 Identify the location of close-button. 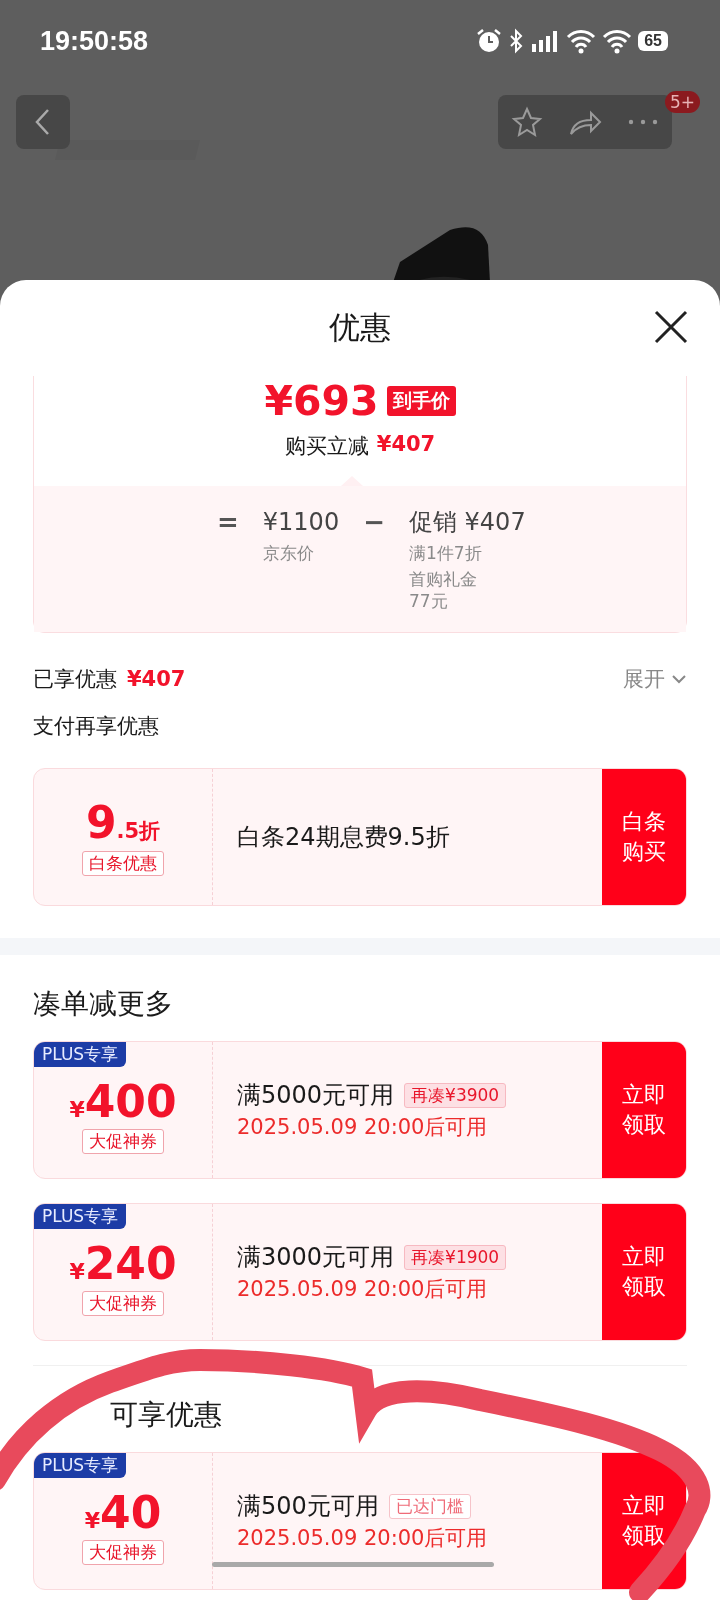
(671, 327).